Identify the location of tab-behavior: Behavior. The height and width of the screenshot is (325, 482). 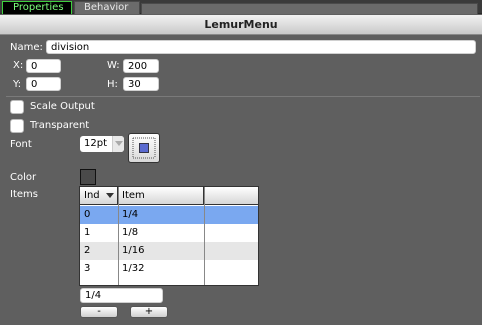
(107, 7).